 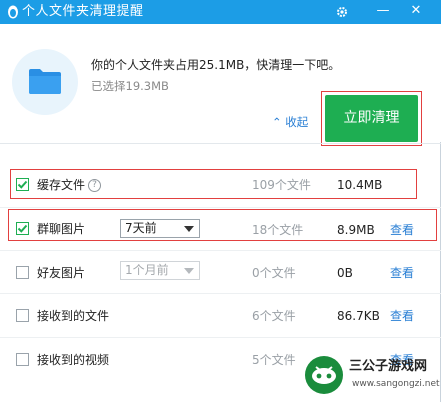 What do you see at coordinates (220, 315) in the screenshot?
I see `list-item-received-files: 接收到的文件 6个文件 86.7KB 查看` at bounding box center [220, 315].